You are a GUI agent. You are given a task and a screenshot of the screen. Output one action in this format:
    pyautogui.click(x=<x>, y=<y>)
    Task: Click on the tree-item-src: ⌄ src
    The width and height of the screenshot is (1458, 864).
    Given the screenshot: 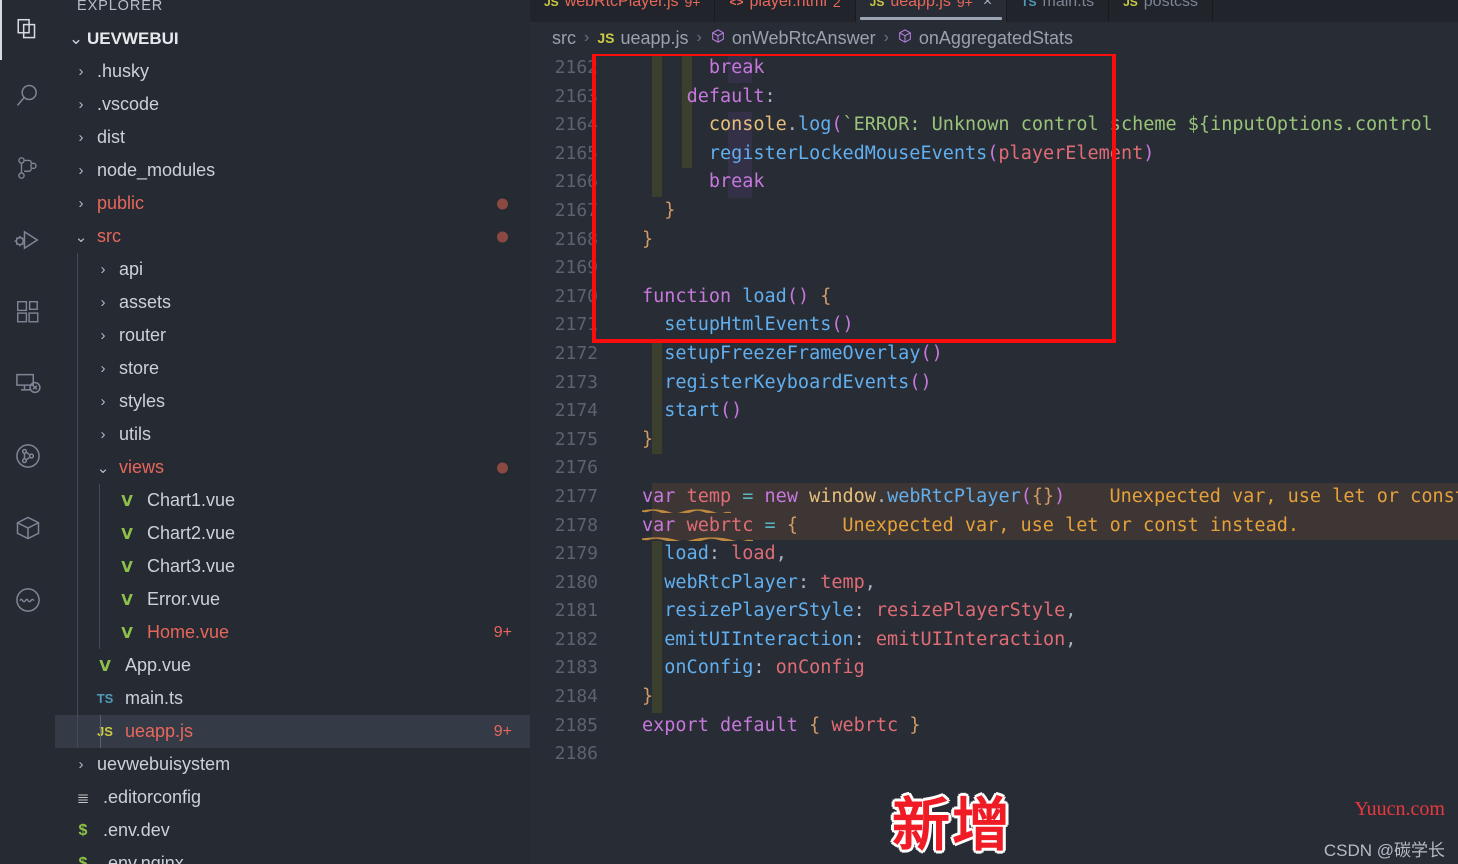 What is the action you would take?
    pyautogui.click(x=292, y=236)
    